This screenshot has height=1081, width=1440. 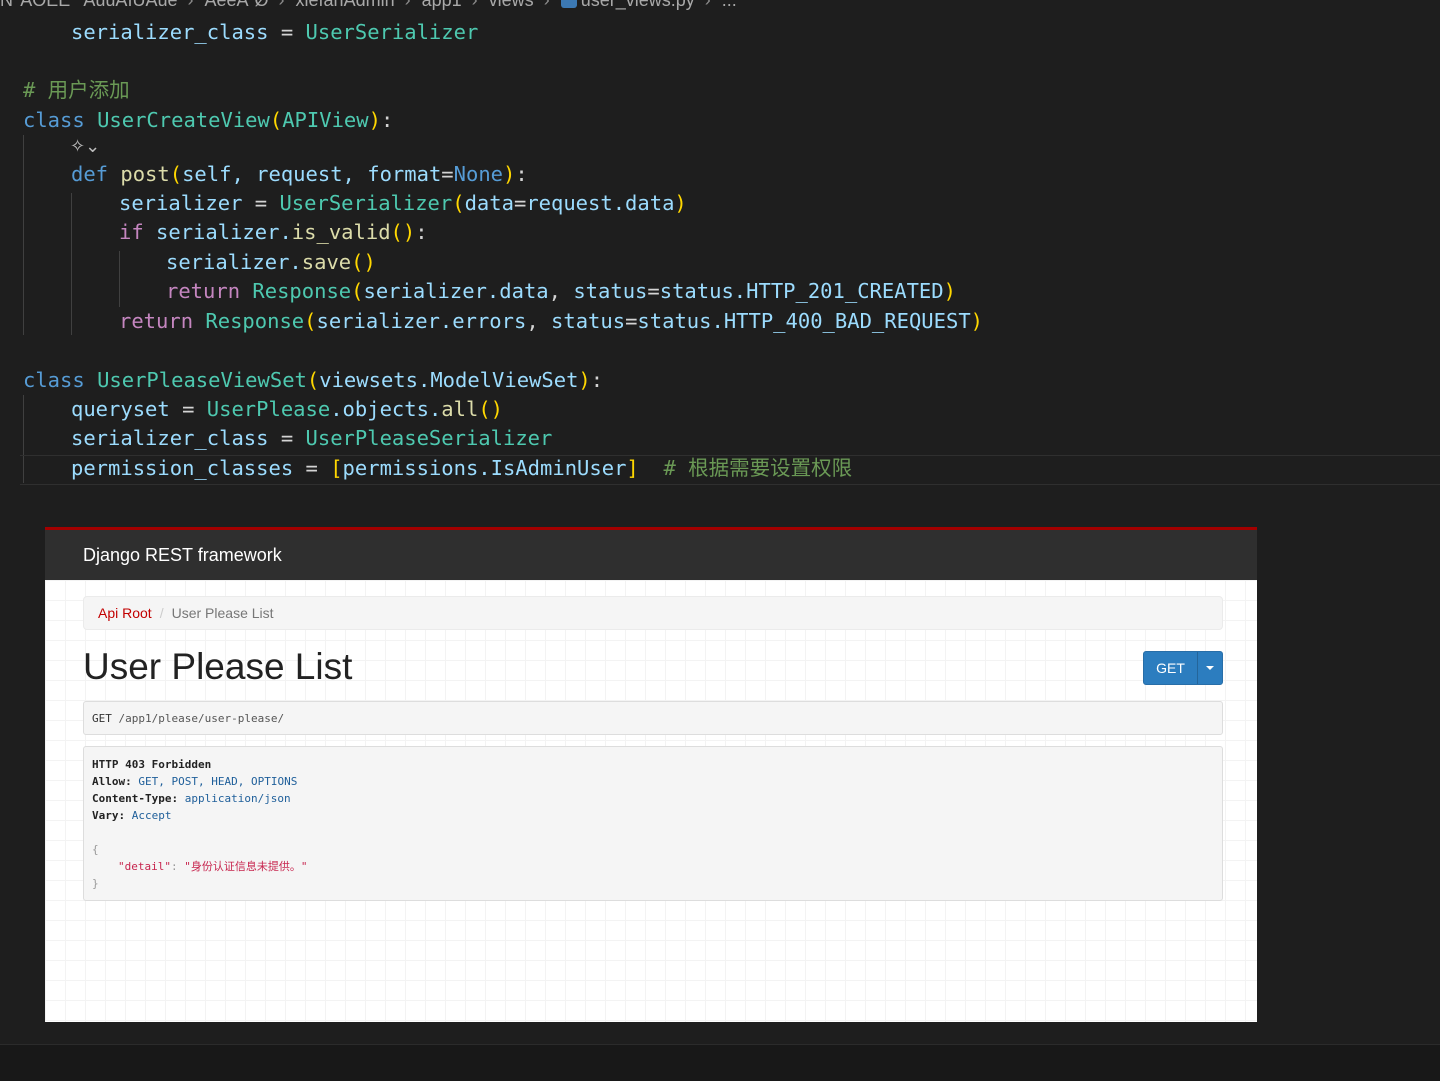 What do you see at coordinates (275, 32) in the screenshot?
I see `code-line: serializer_class = UserSerializer` at bounding box center [275, 32].